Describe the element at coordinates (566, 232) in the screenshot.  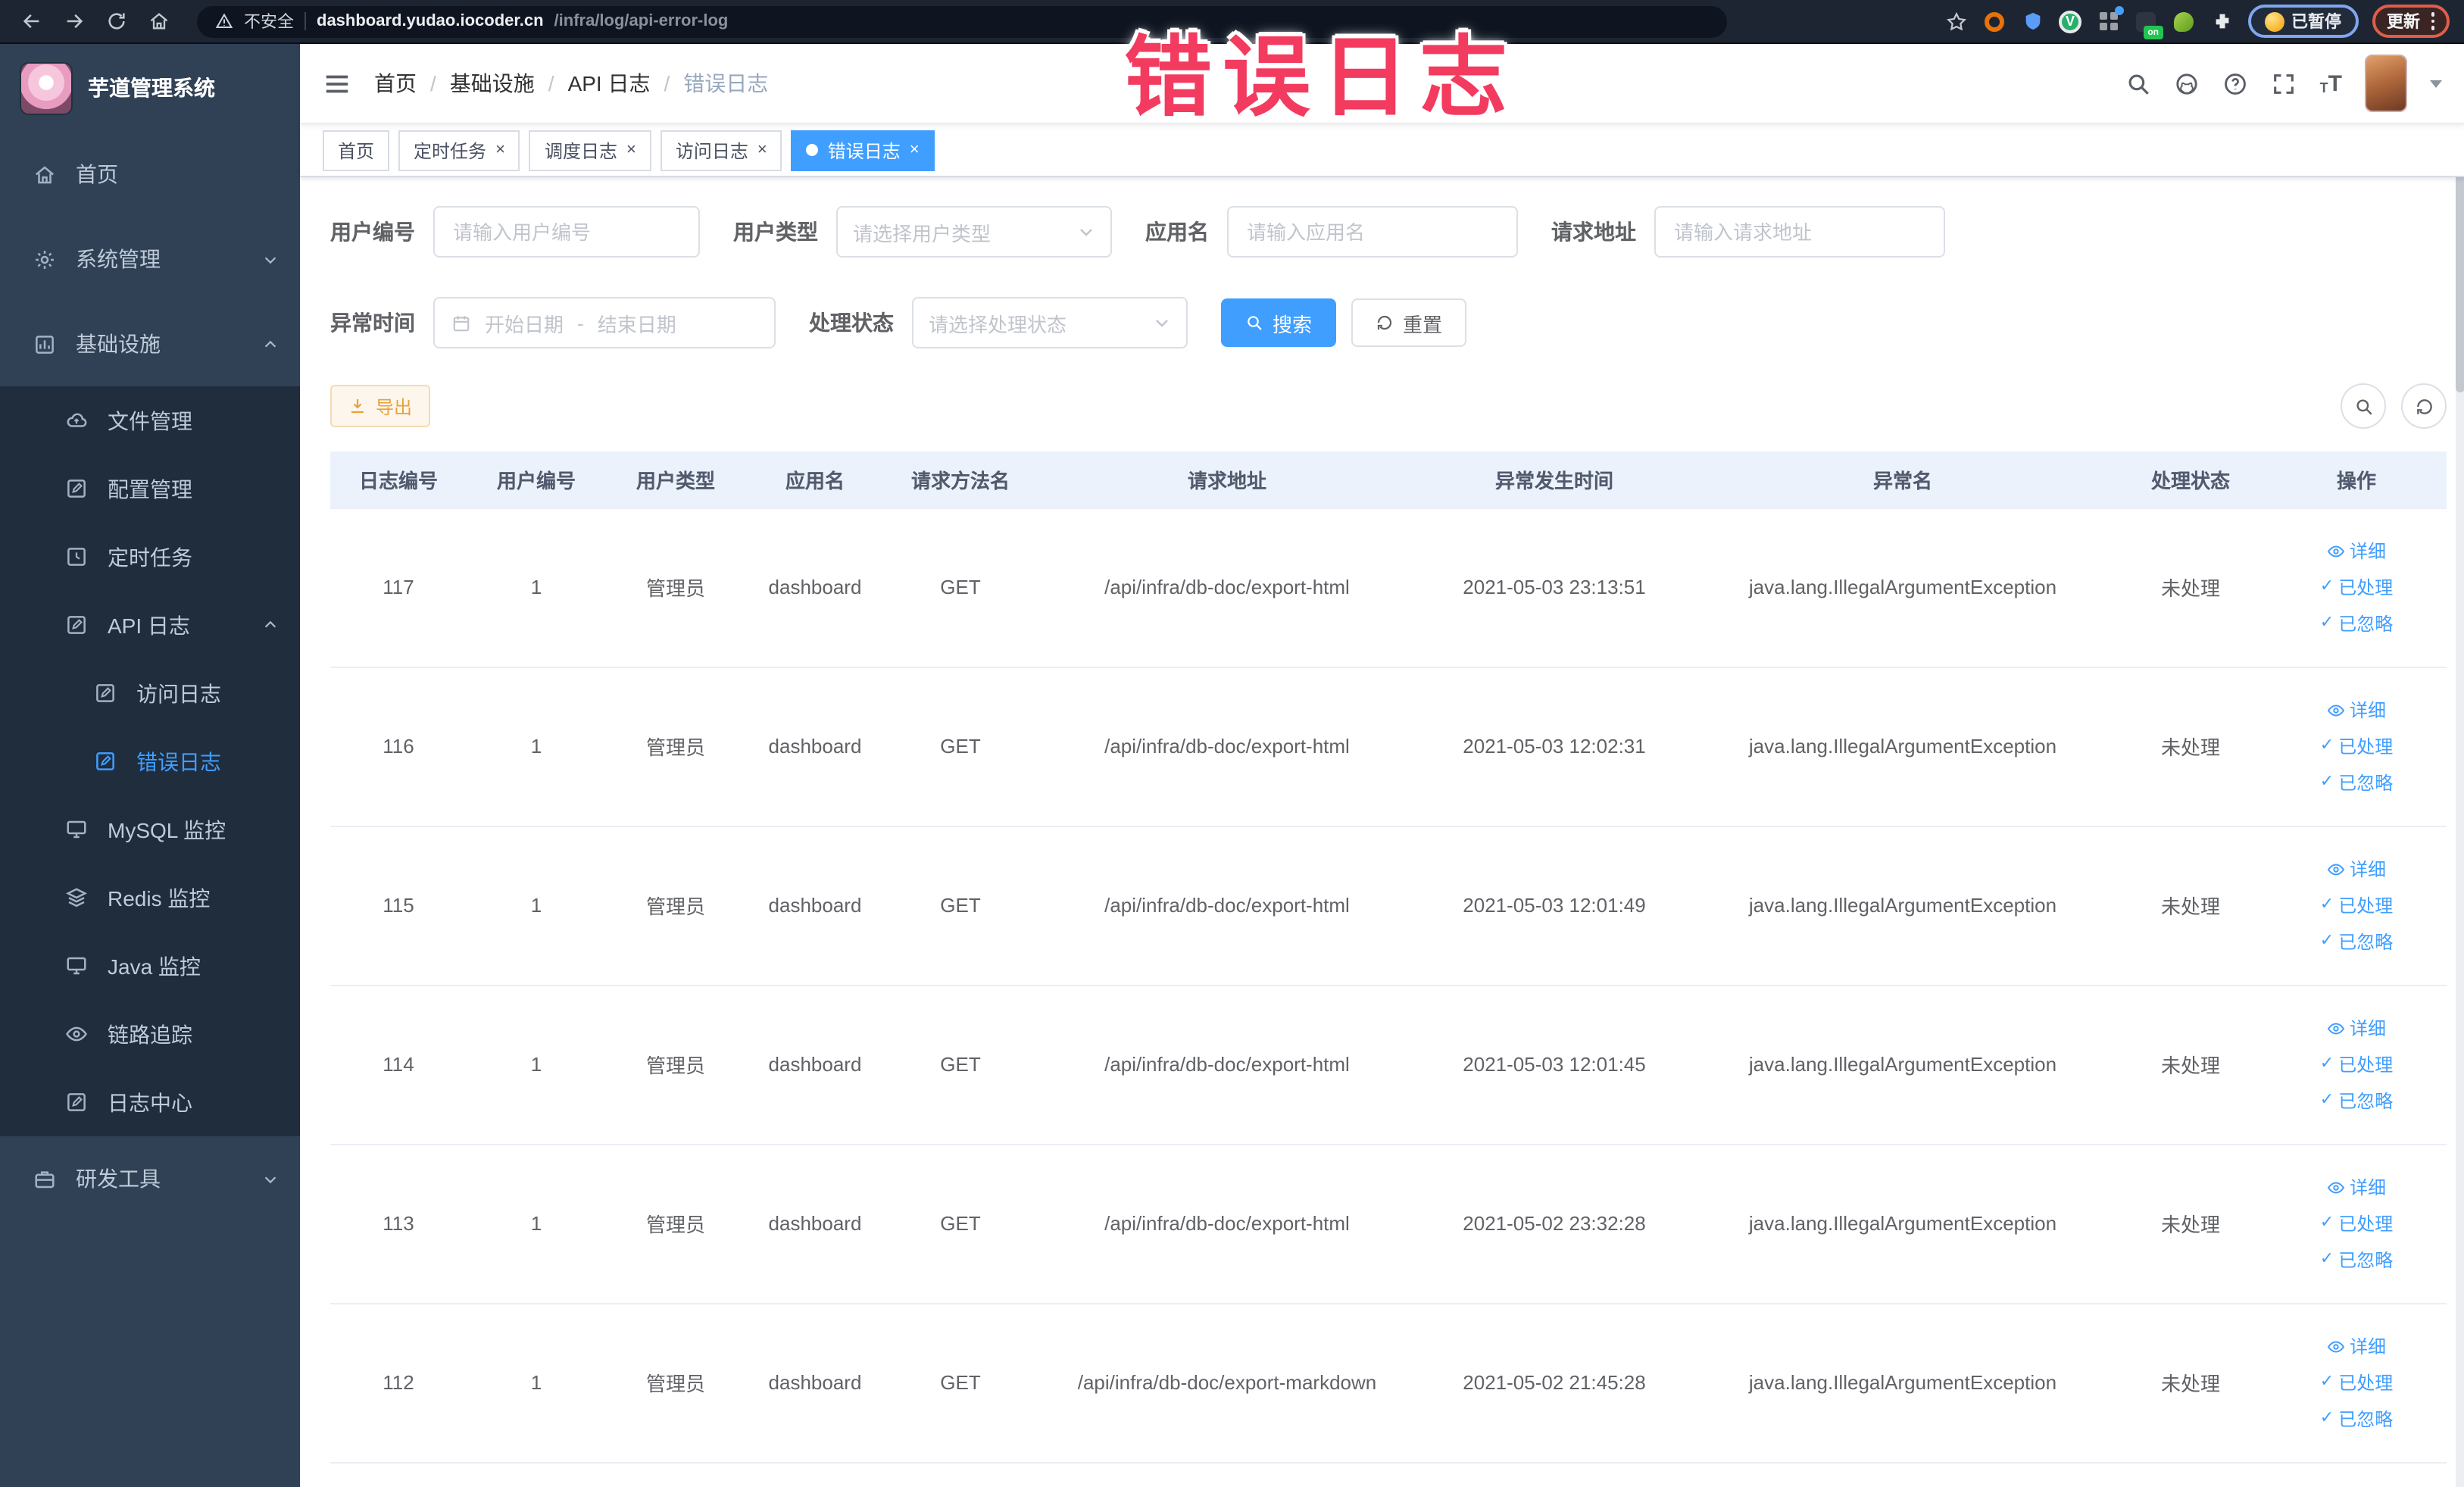
I see `user-id-input` at that location.